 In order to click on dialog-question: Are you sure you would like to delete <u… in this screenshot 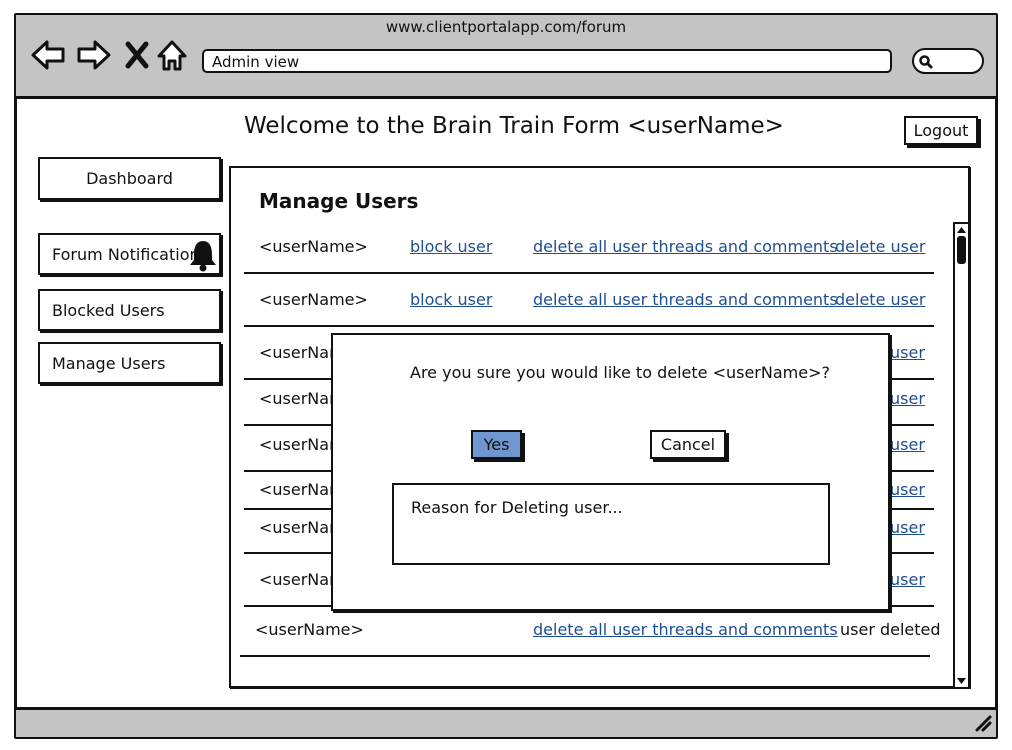, I will do `click(620, 372)`.